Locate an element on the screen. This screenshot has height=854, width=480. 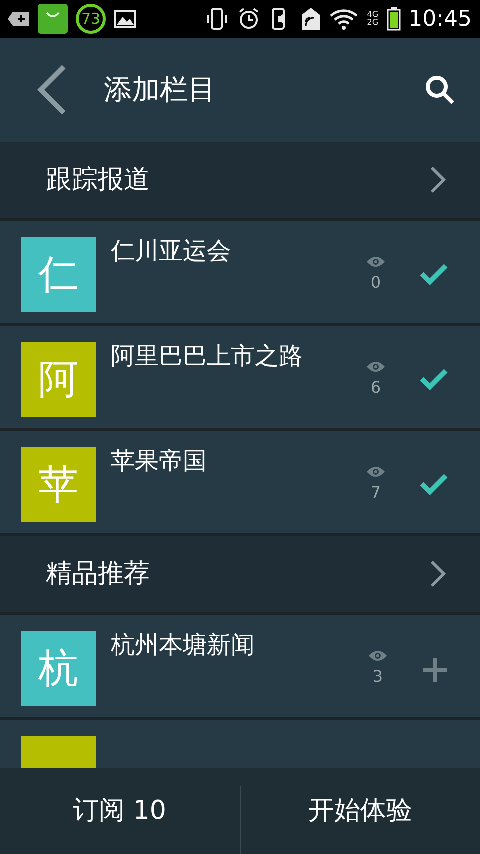
wifi-icon is located at coordinates (344, 19).